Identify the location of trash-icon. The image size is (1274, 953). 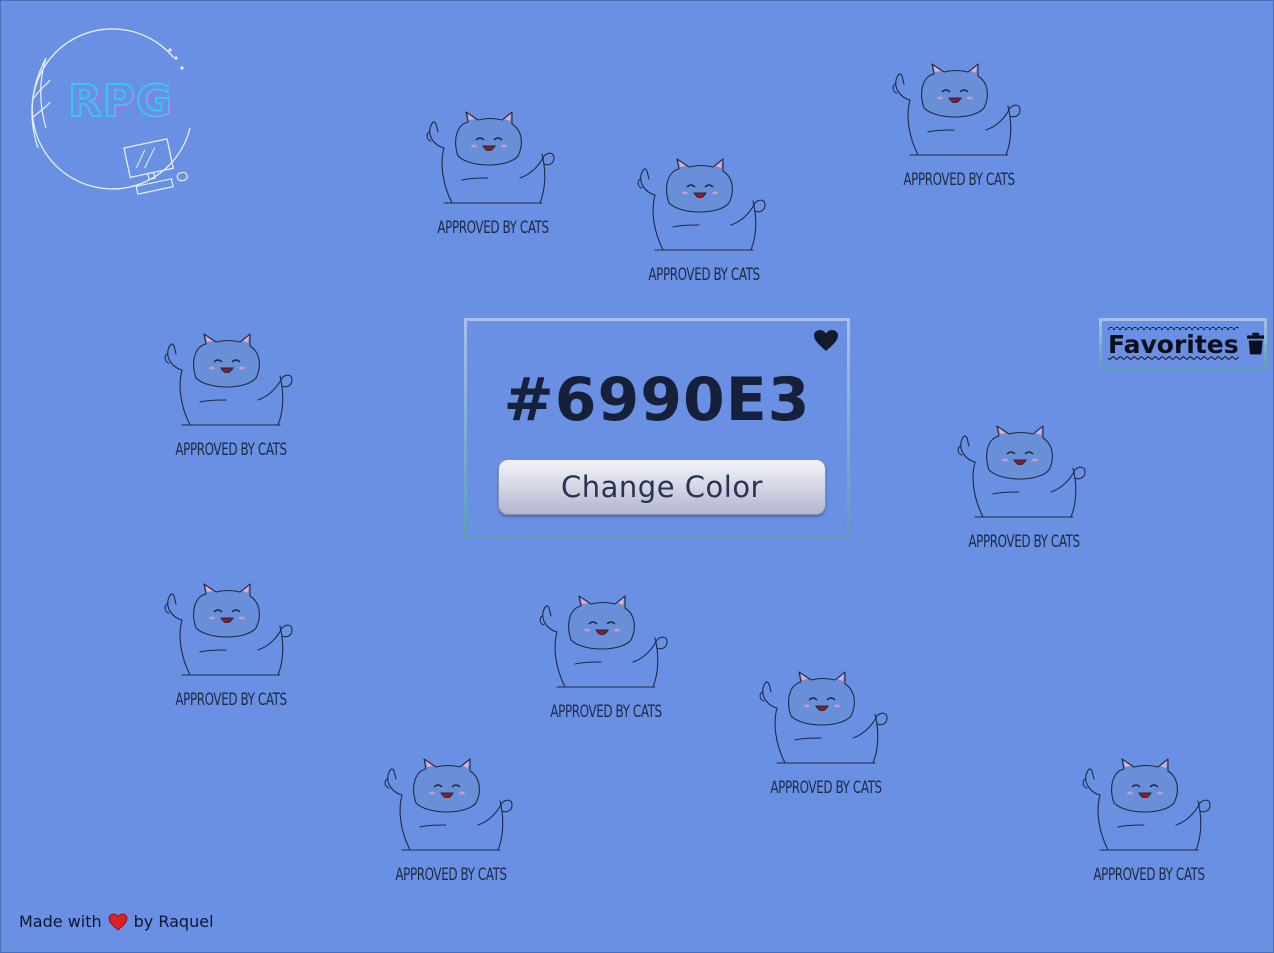
(1255, 344).